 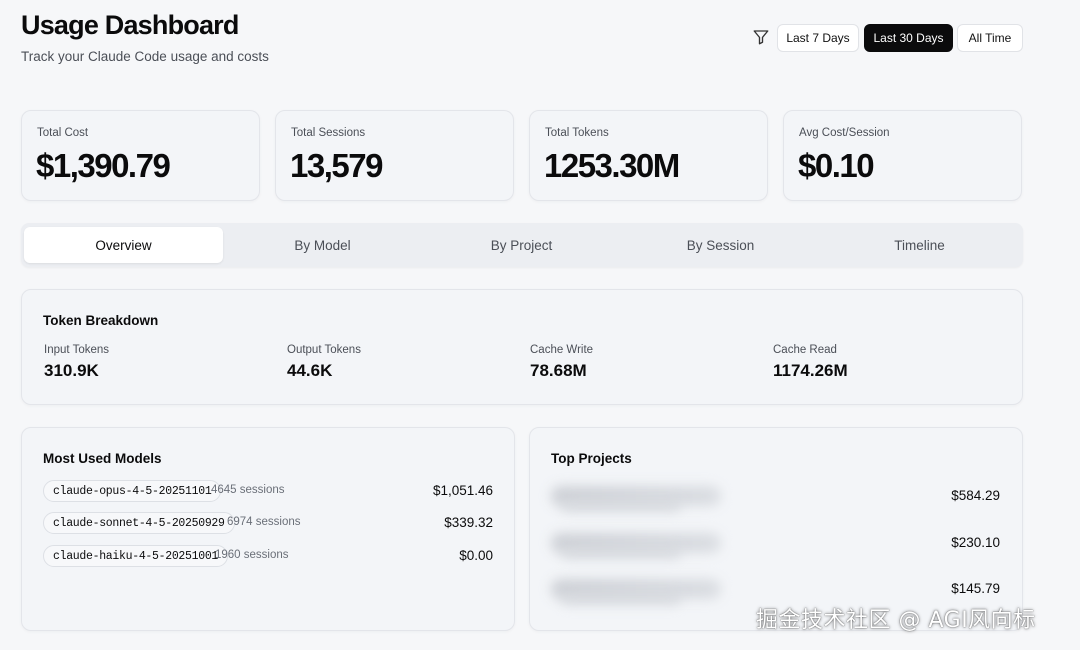 I want to click on model-cost: $339.32, so click(x=468, y=522).